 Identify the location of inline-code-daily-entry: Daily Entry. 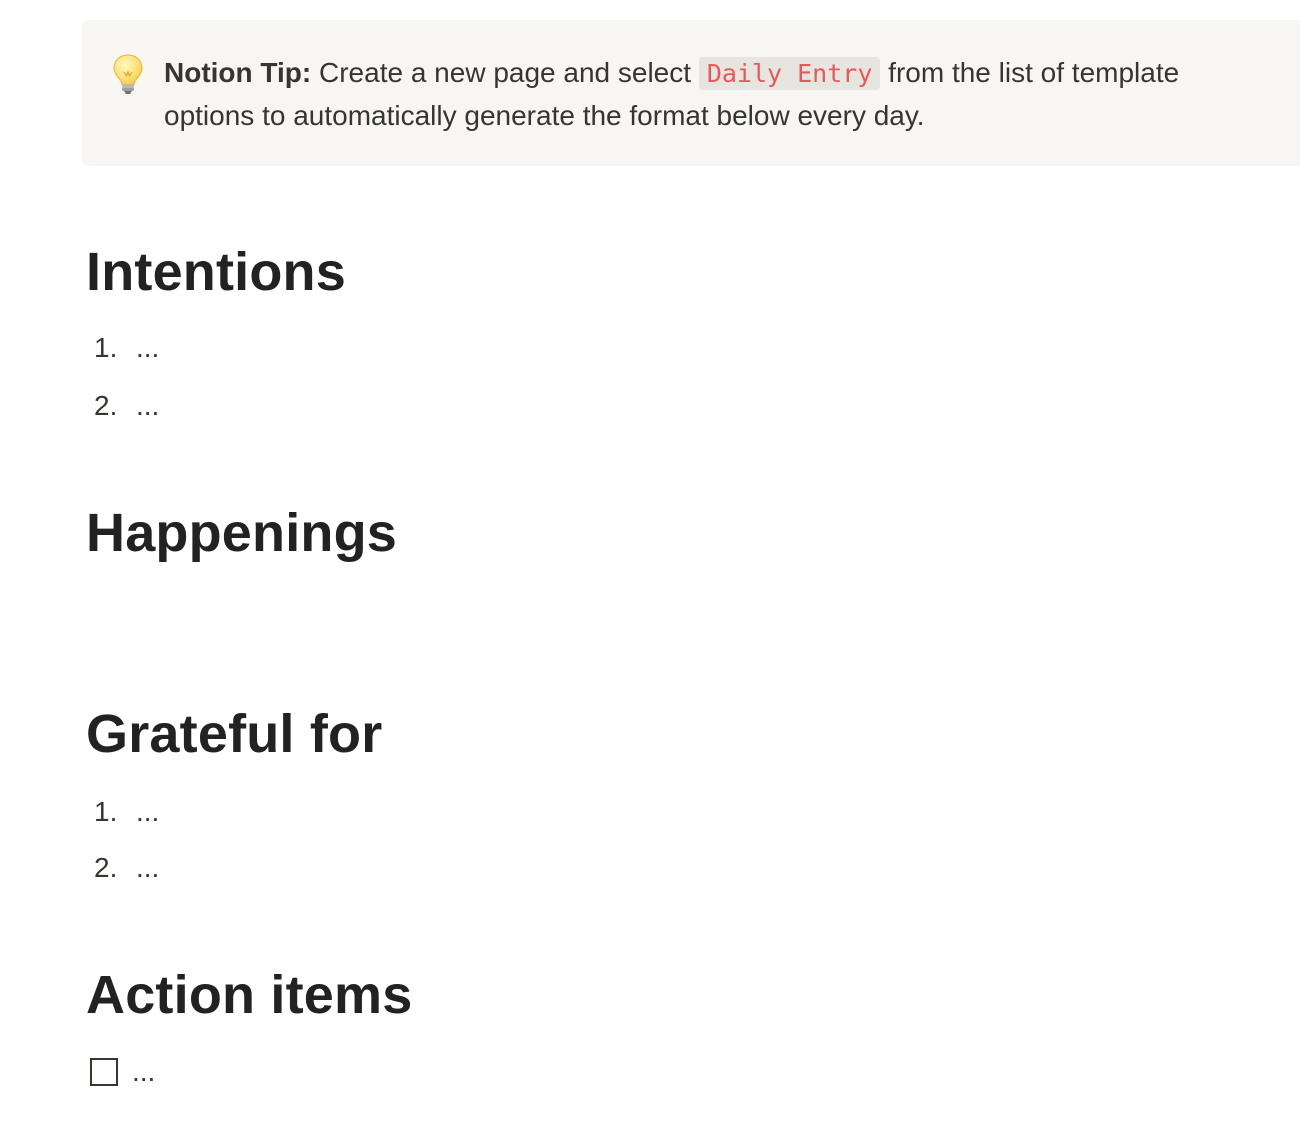
(789, 73).